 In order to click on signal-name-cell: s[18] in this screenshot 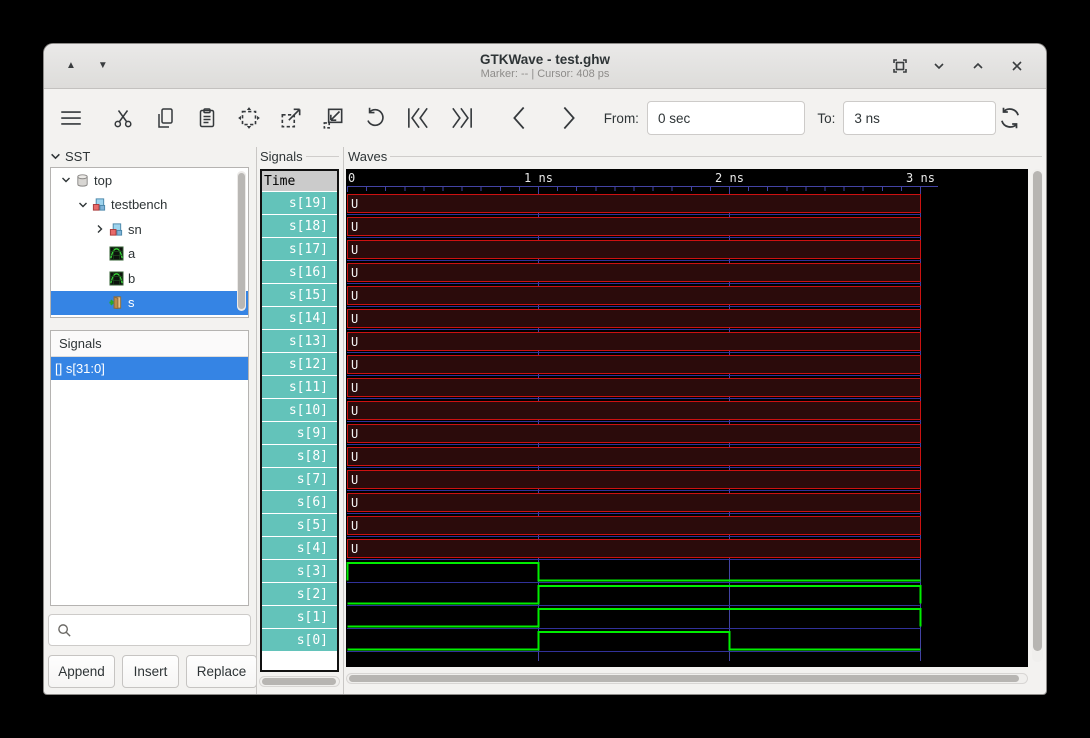, I will do `click(299, 226)`.